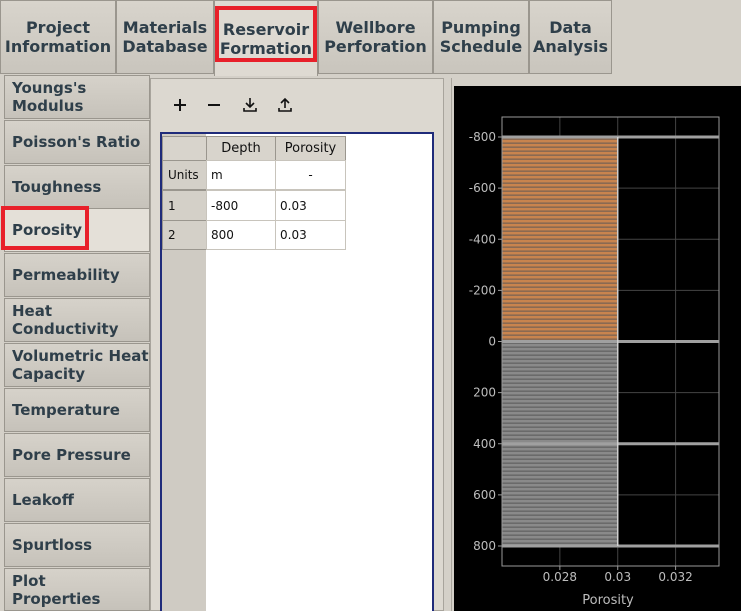 This screenshot has height=611, width=741. I want to click on property-volumetric-heat-capacity: Volumetric Heat Capacity, so click(77, 365).